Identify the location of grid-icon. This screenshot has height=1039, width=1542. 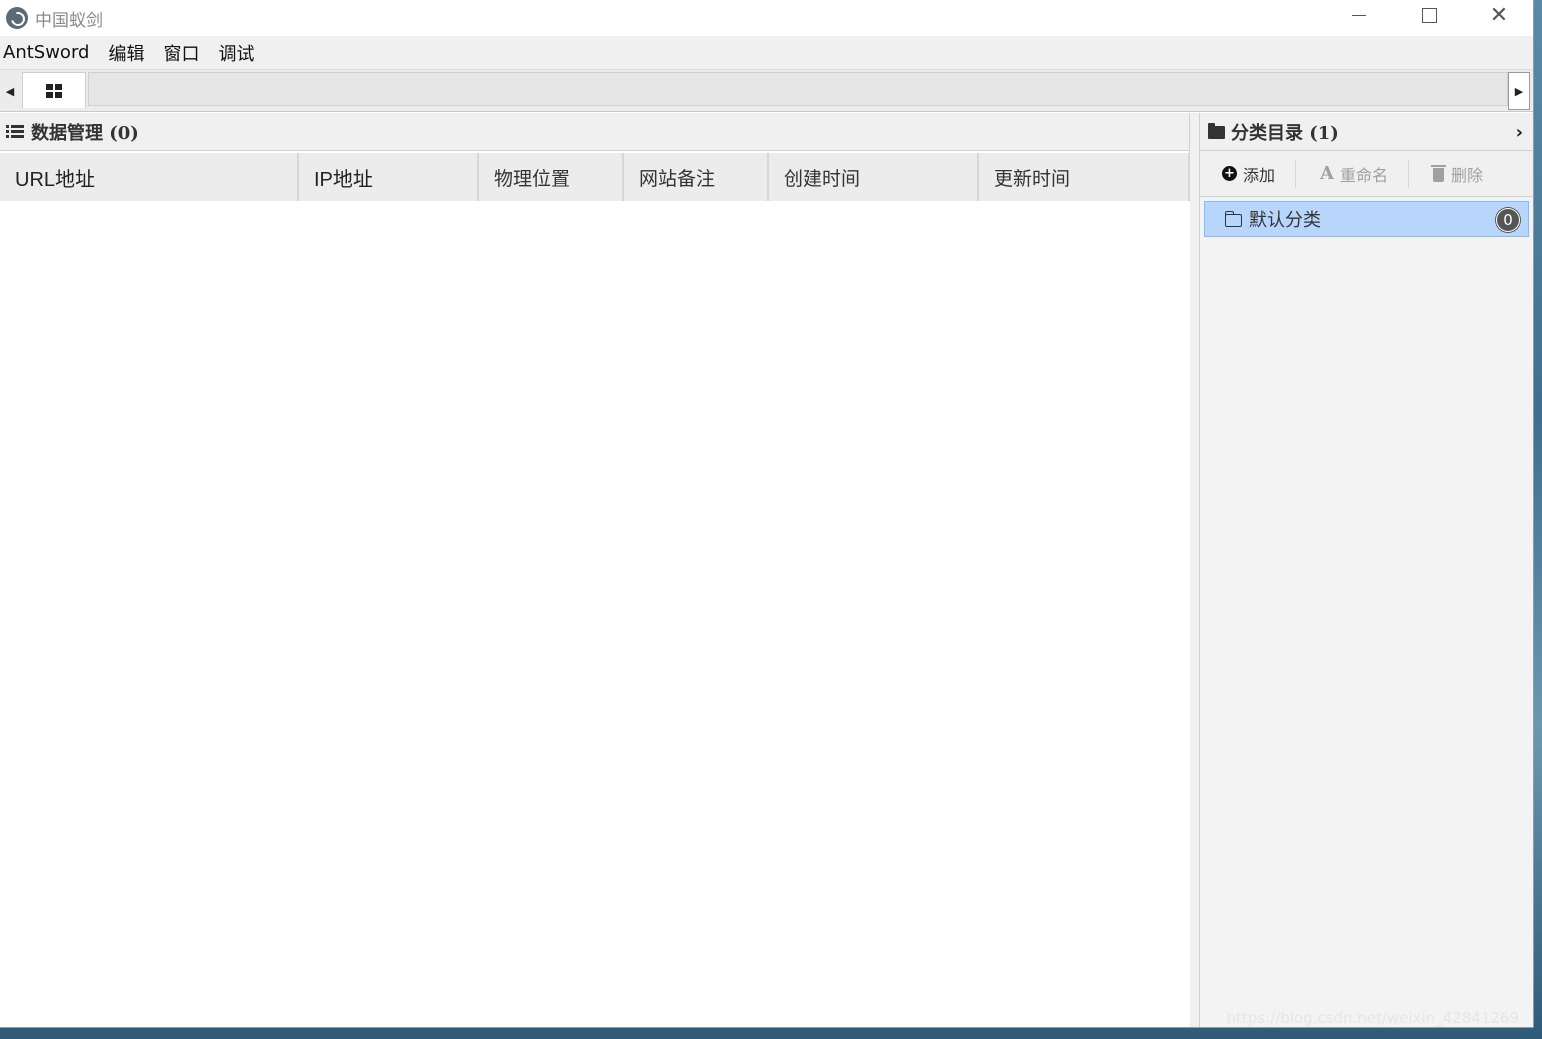
(54, 90).